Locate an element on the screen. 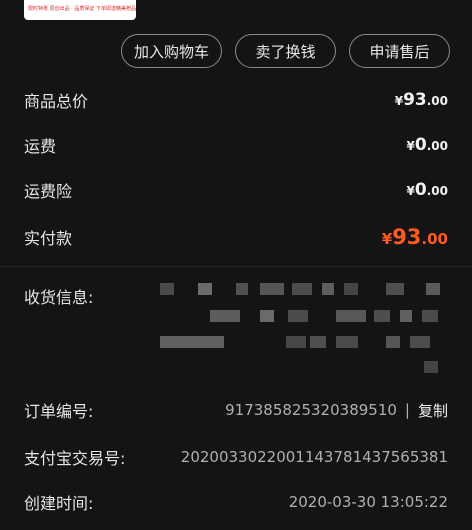 The height and width of the screenshot is (530, 472). shipping-insurance-row: 运费险 ¥0.00 is located at coordinates (236, 190).